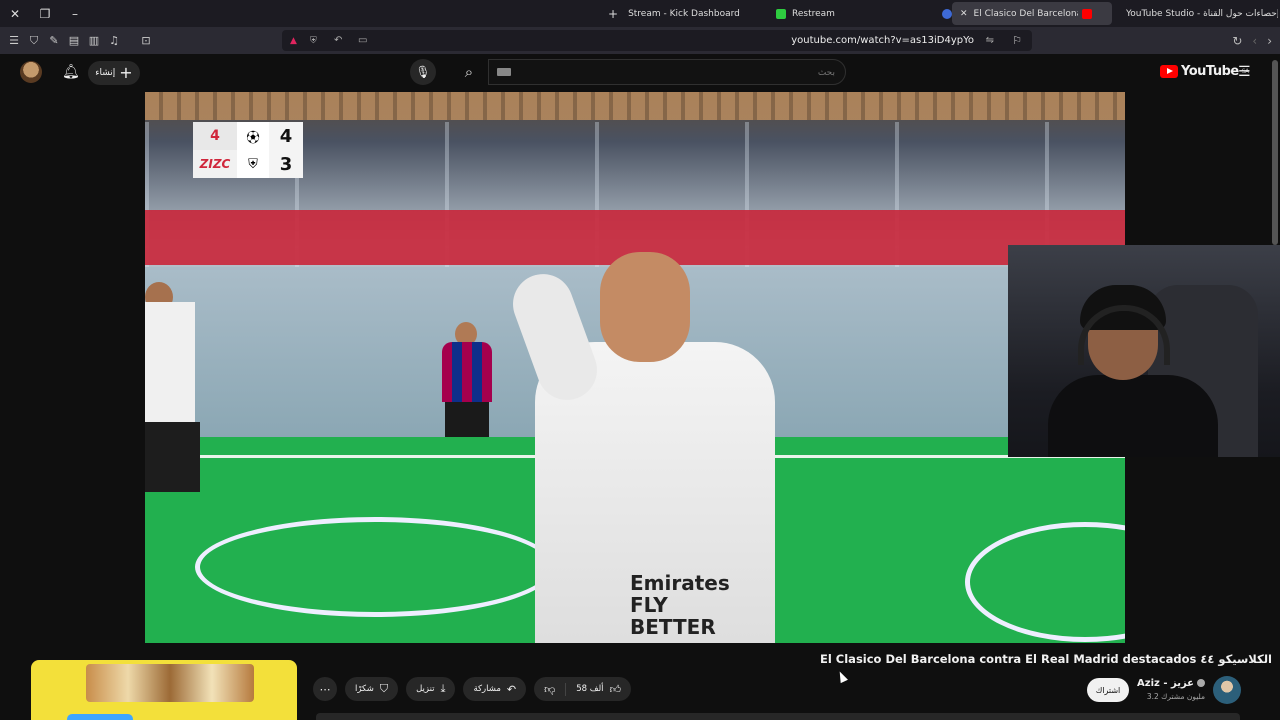 The height and width of the screenshot is (720, 1280). What do you see at coordinates (362, 40) in the screenshot?
I see `picture-in-picture-icon: ▭` at bounding box center [362, 40].